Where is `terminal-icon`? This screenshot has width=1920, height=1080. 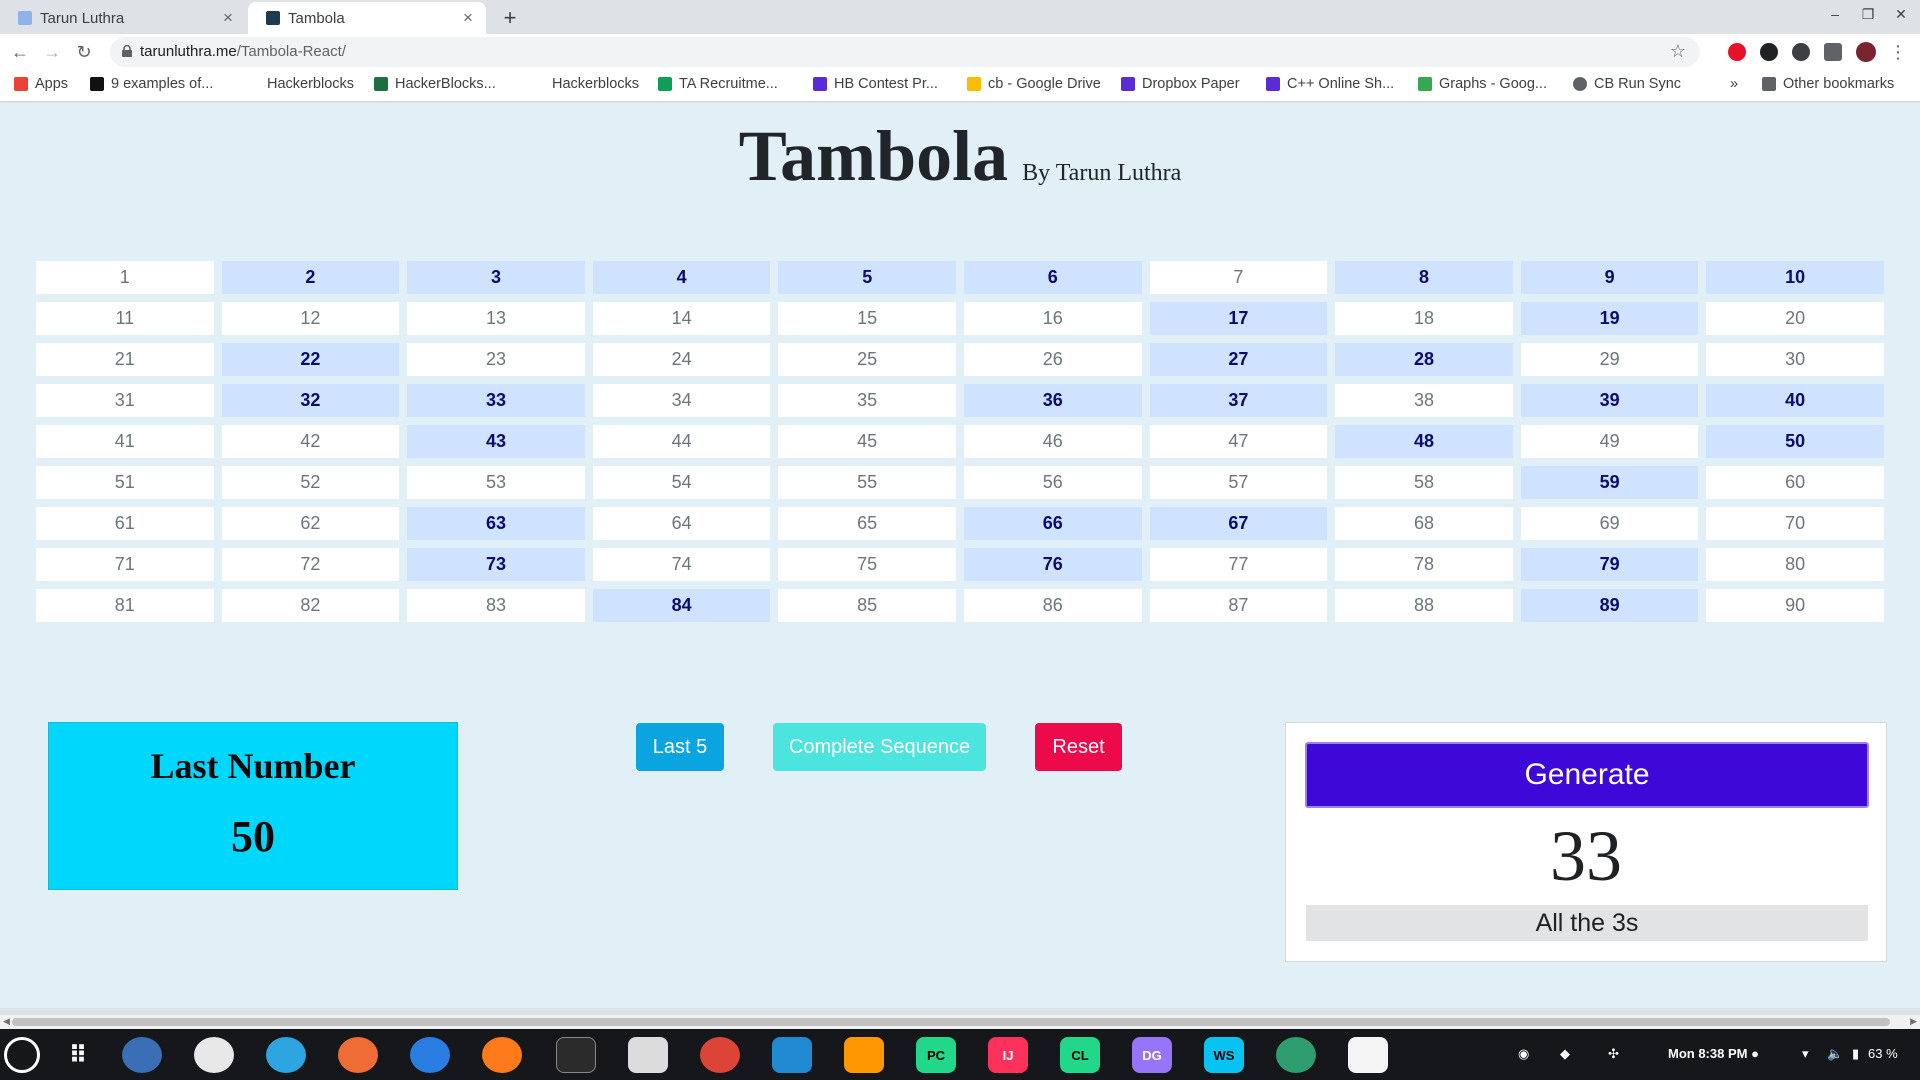
terminal-icon is located at coordinates (576, 1055).